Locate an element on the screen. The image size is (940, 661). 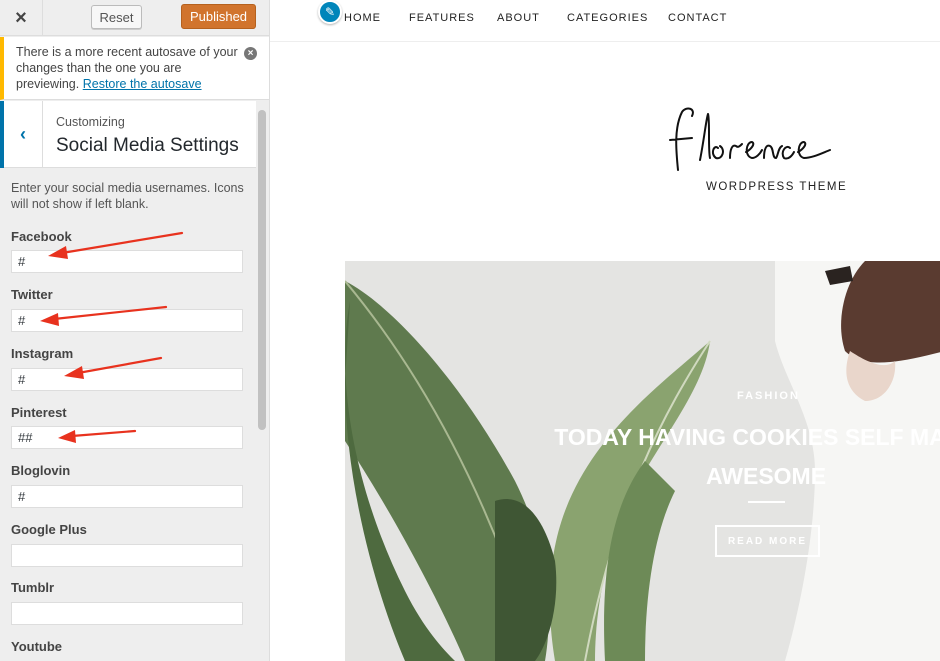
logo-subtitle: WORDPRESS THEME is located at coordinates (777, 187).